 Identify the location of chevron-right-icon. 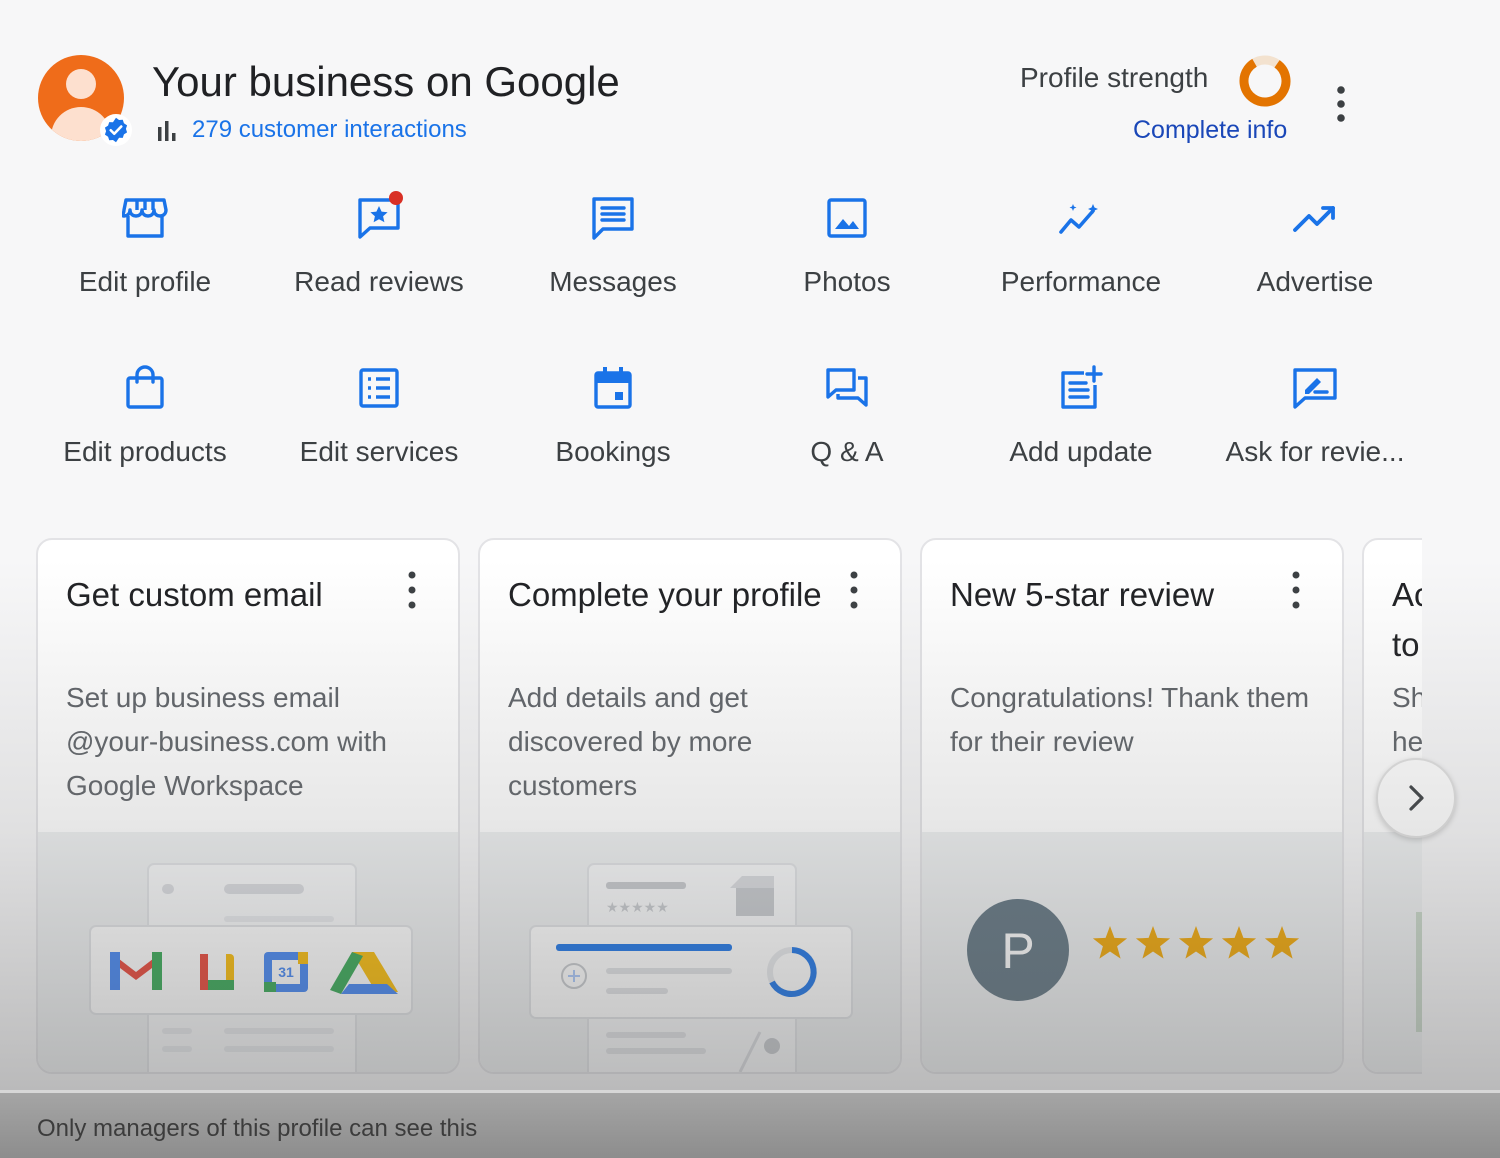
(1416, 798).